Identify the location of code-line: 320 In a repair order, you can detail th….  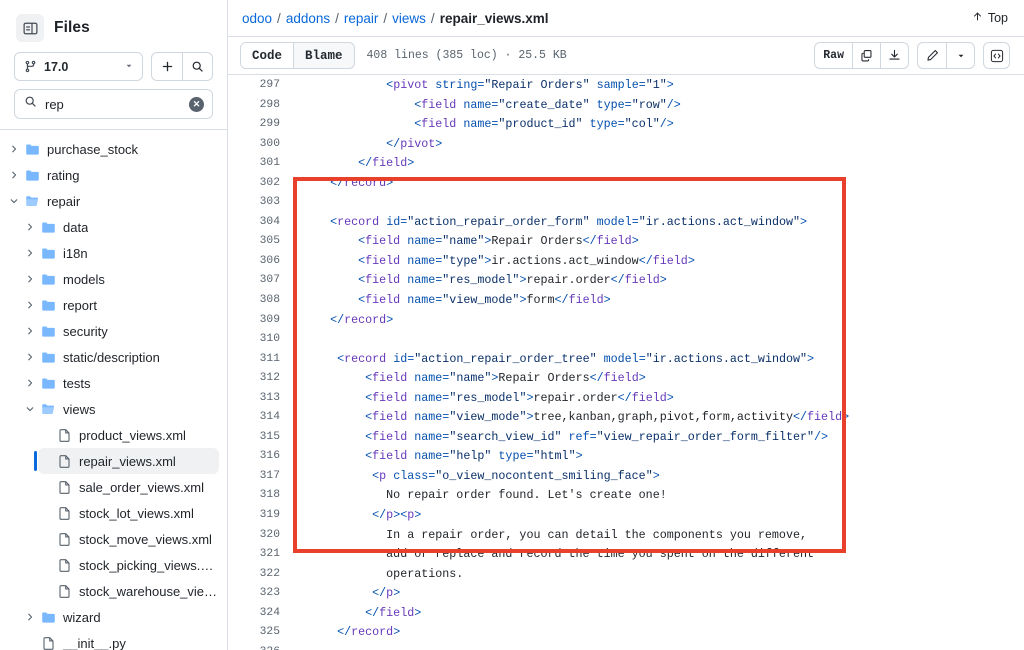
(626, 536).